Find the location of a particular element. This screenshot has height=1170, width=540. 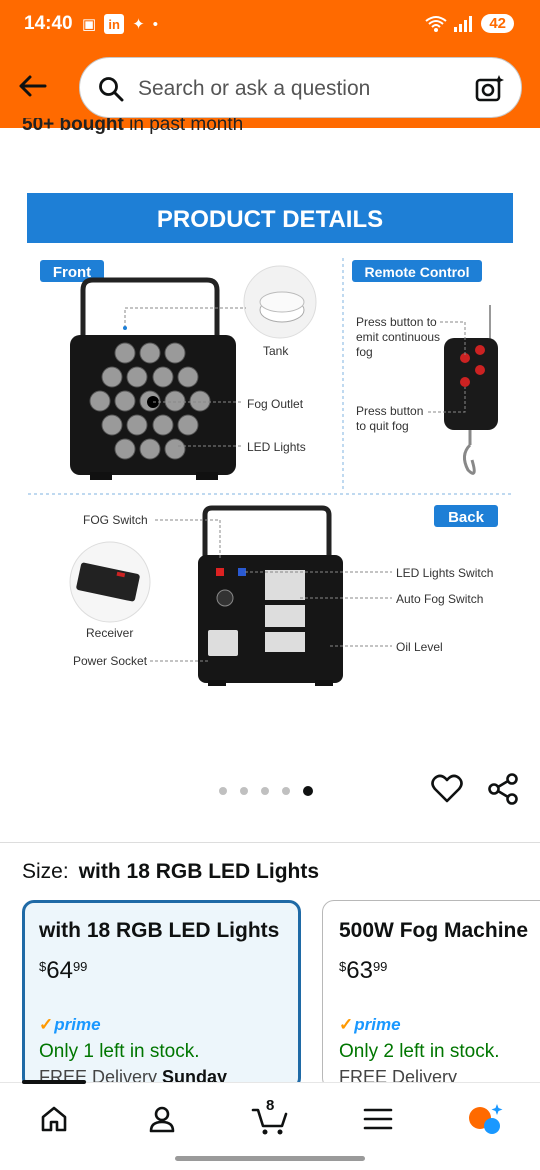

nav-menu is located at coordinates (378, 1119).